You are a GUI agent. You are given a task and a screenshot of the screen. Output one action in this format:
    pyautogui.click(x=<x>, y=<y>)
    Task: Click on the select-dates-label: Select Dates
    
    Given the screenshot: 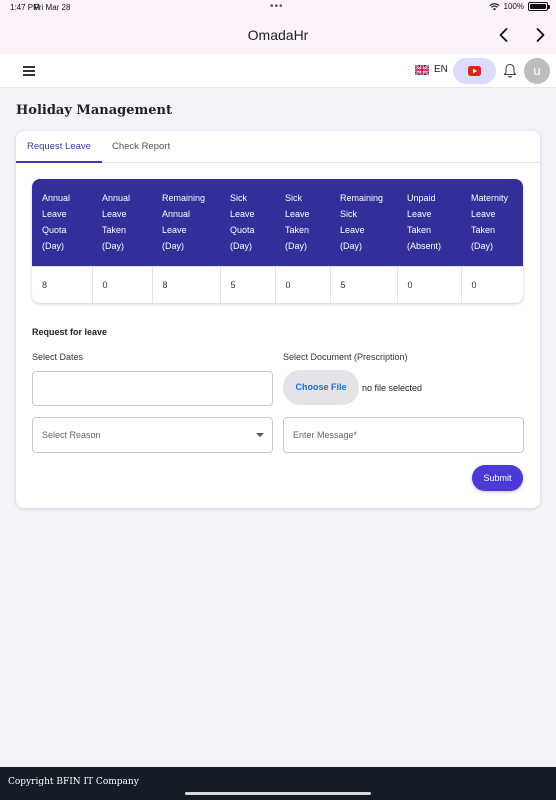 What is the action you would take?
    pyautogui.click(x=58, y=357)
    